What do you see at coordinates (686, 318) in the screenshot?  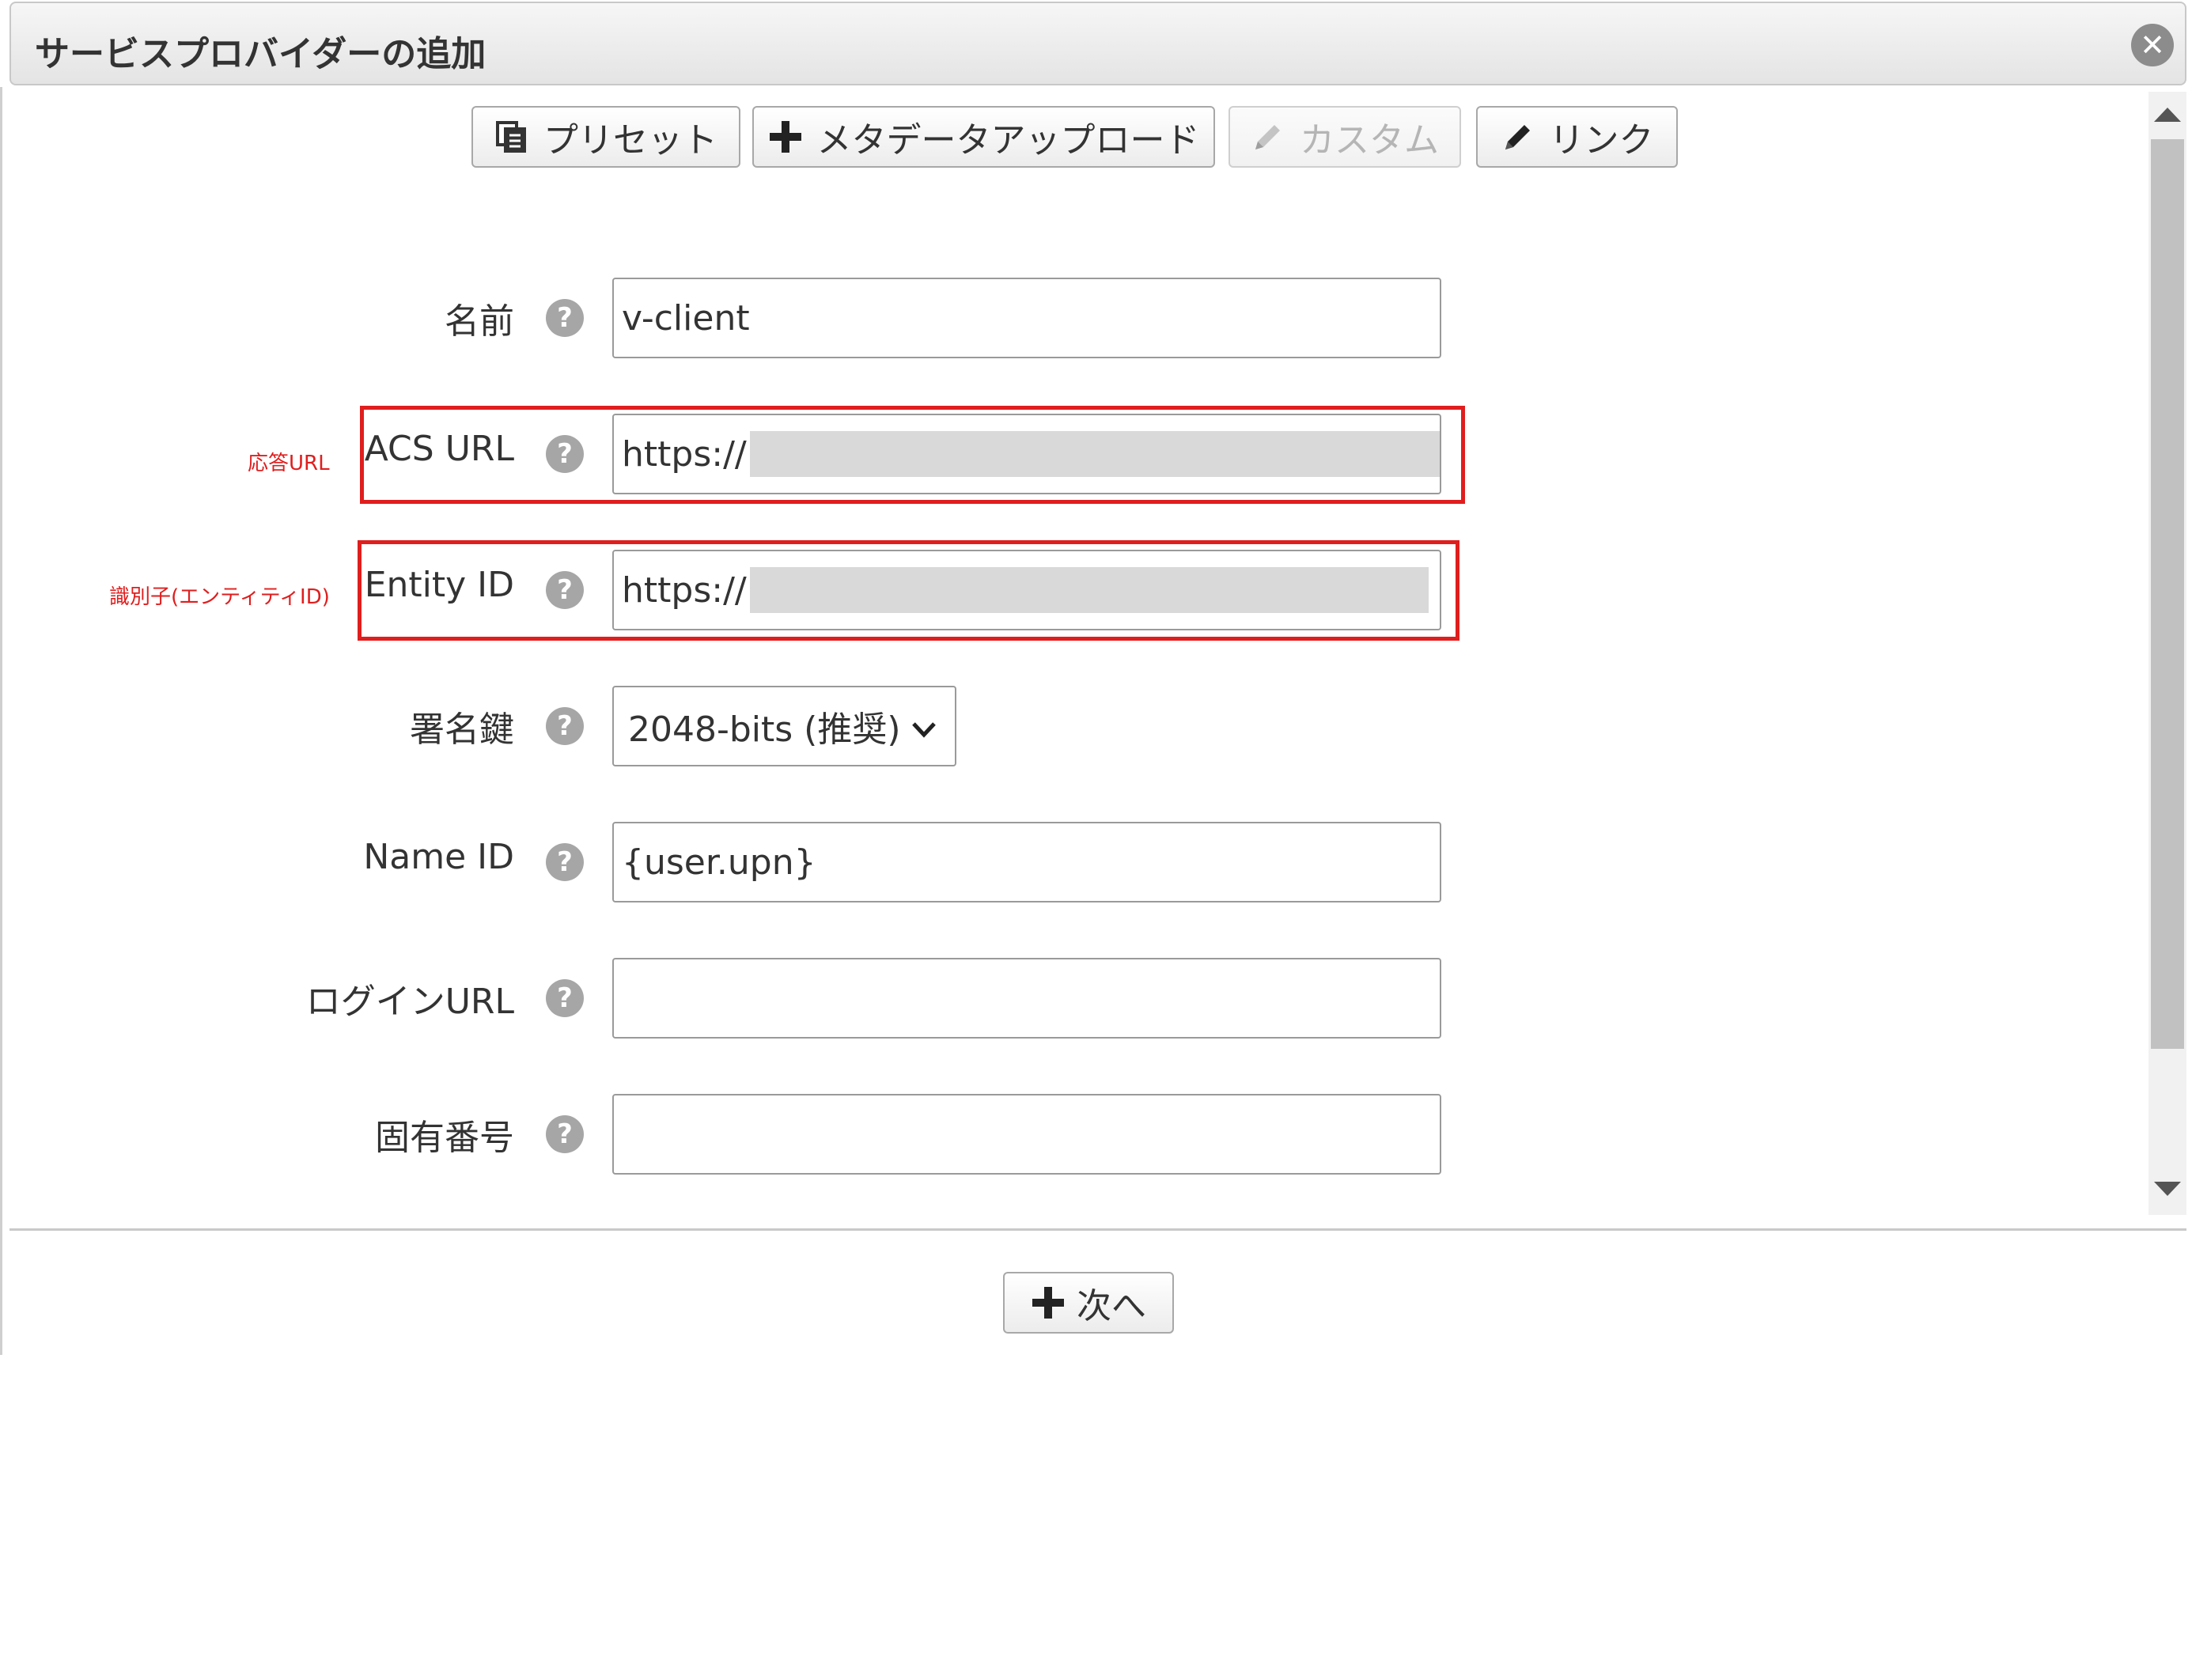 I see `name-input-value: v-client` at bounding box center [686, 318].